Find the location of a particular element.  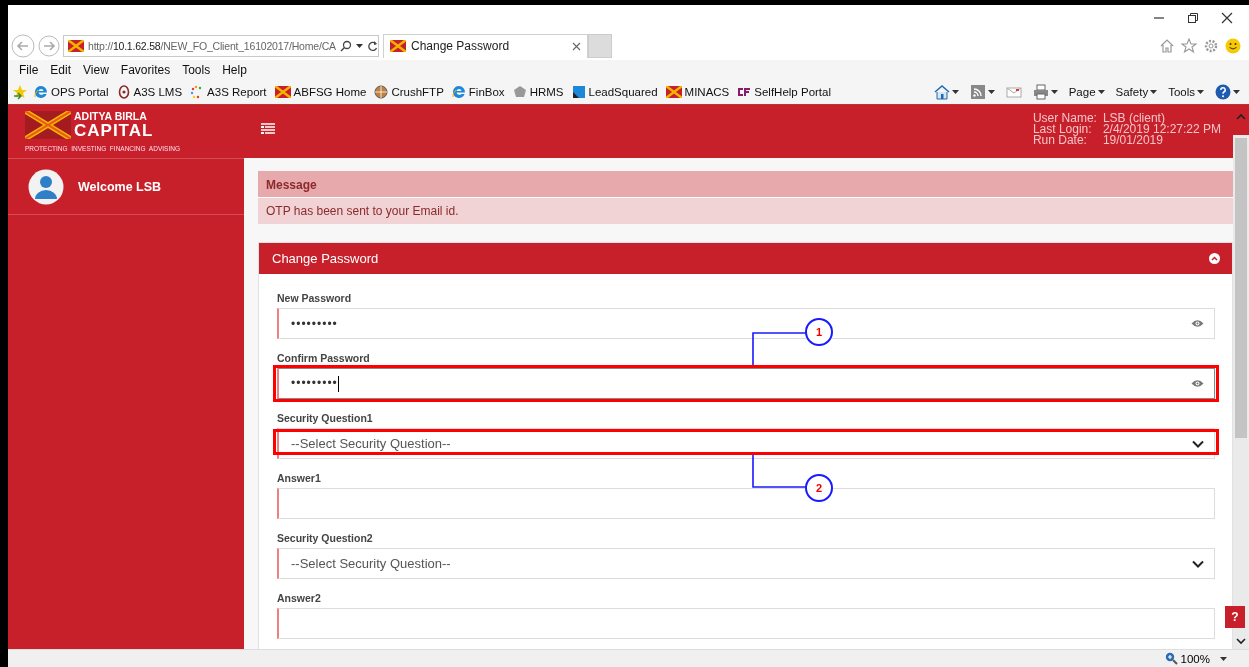

field-label: Answer2 is located at coordinates (299, 598).